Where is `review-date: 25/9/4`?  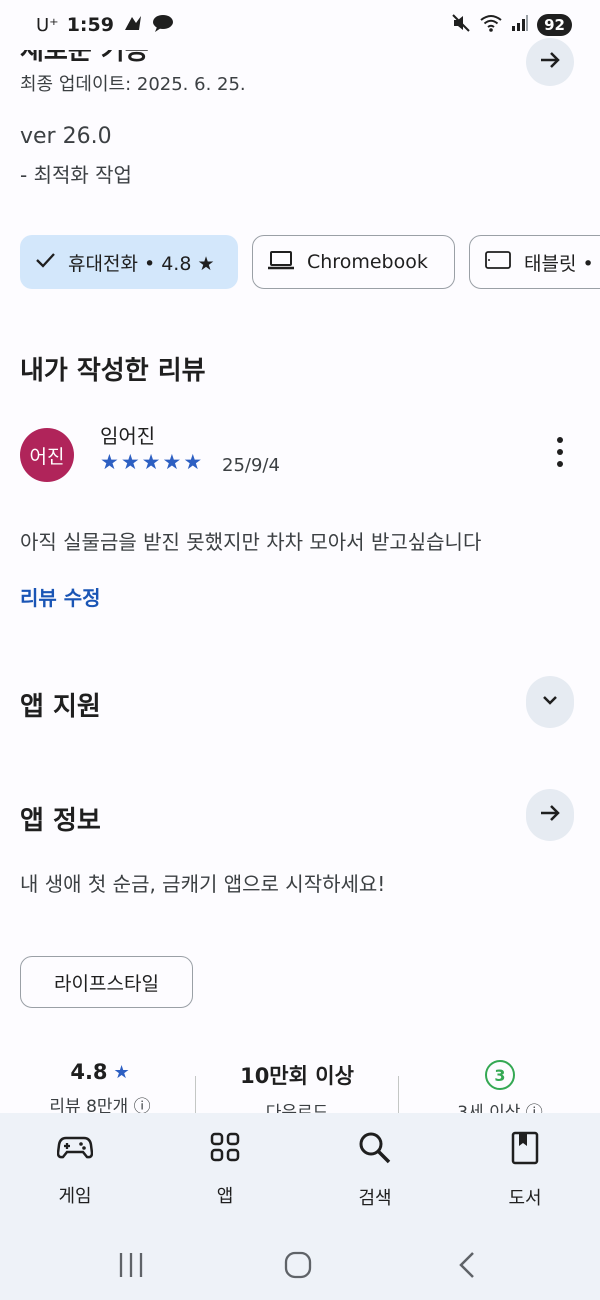 review-date: 25/9/4 is located at coordinates (251, 465).